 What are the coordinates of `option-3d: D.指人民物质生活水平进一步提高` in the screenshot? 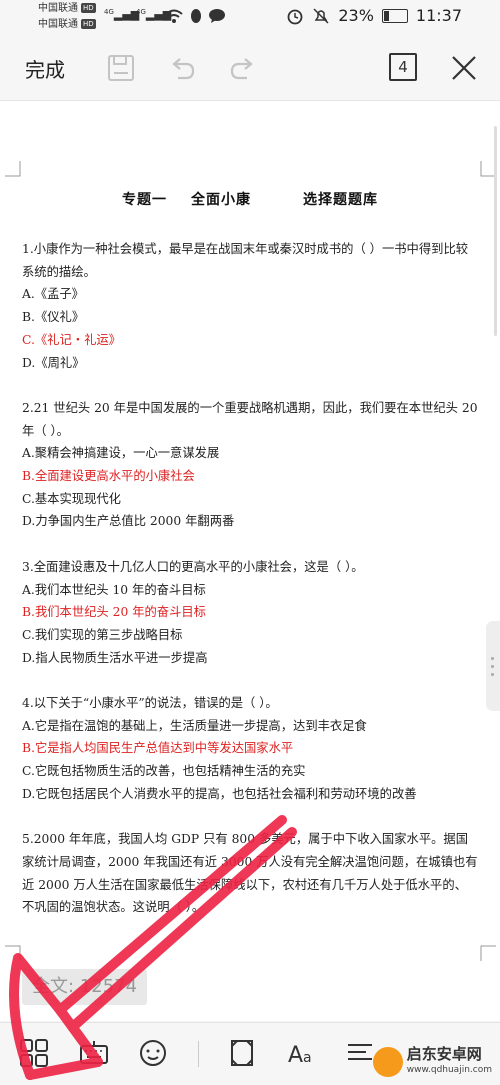 It's located at (115, 657).